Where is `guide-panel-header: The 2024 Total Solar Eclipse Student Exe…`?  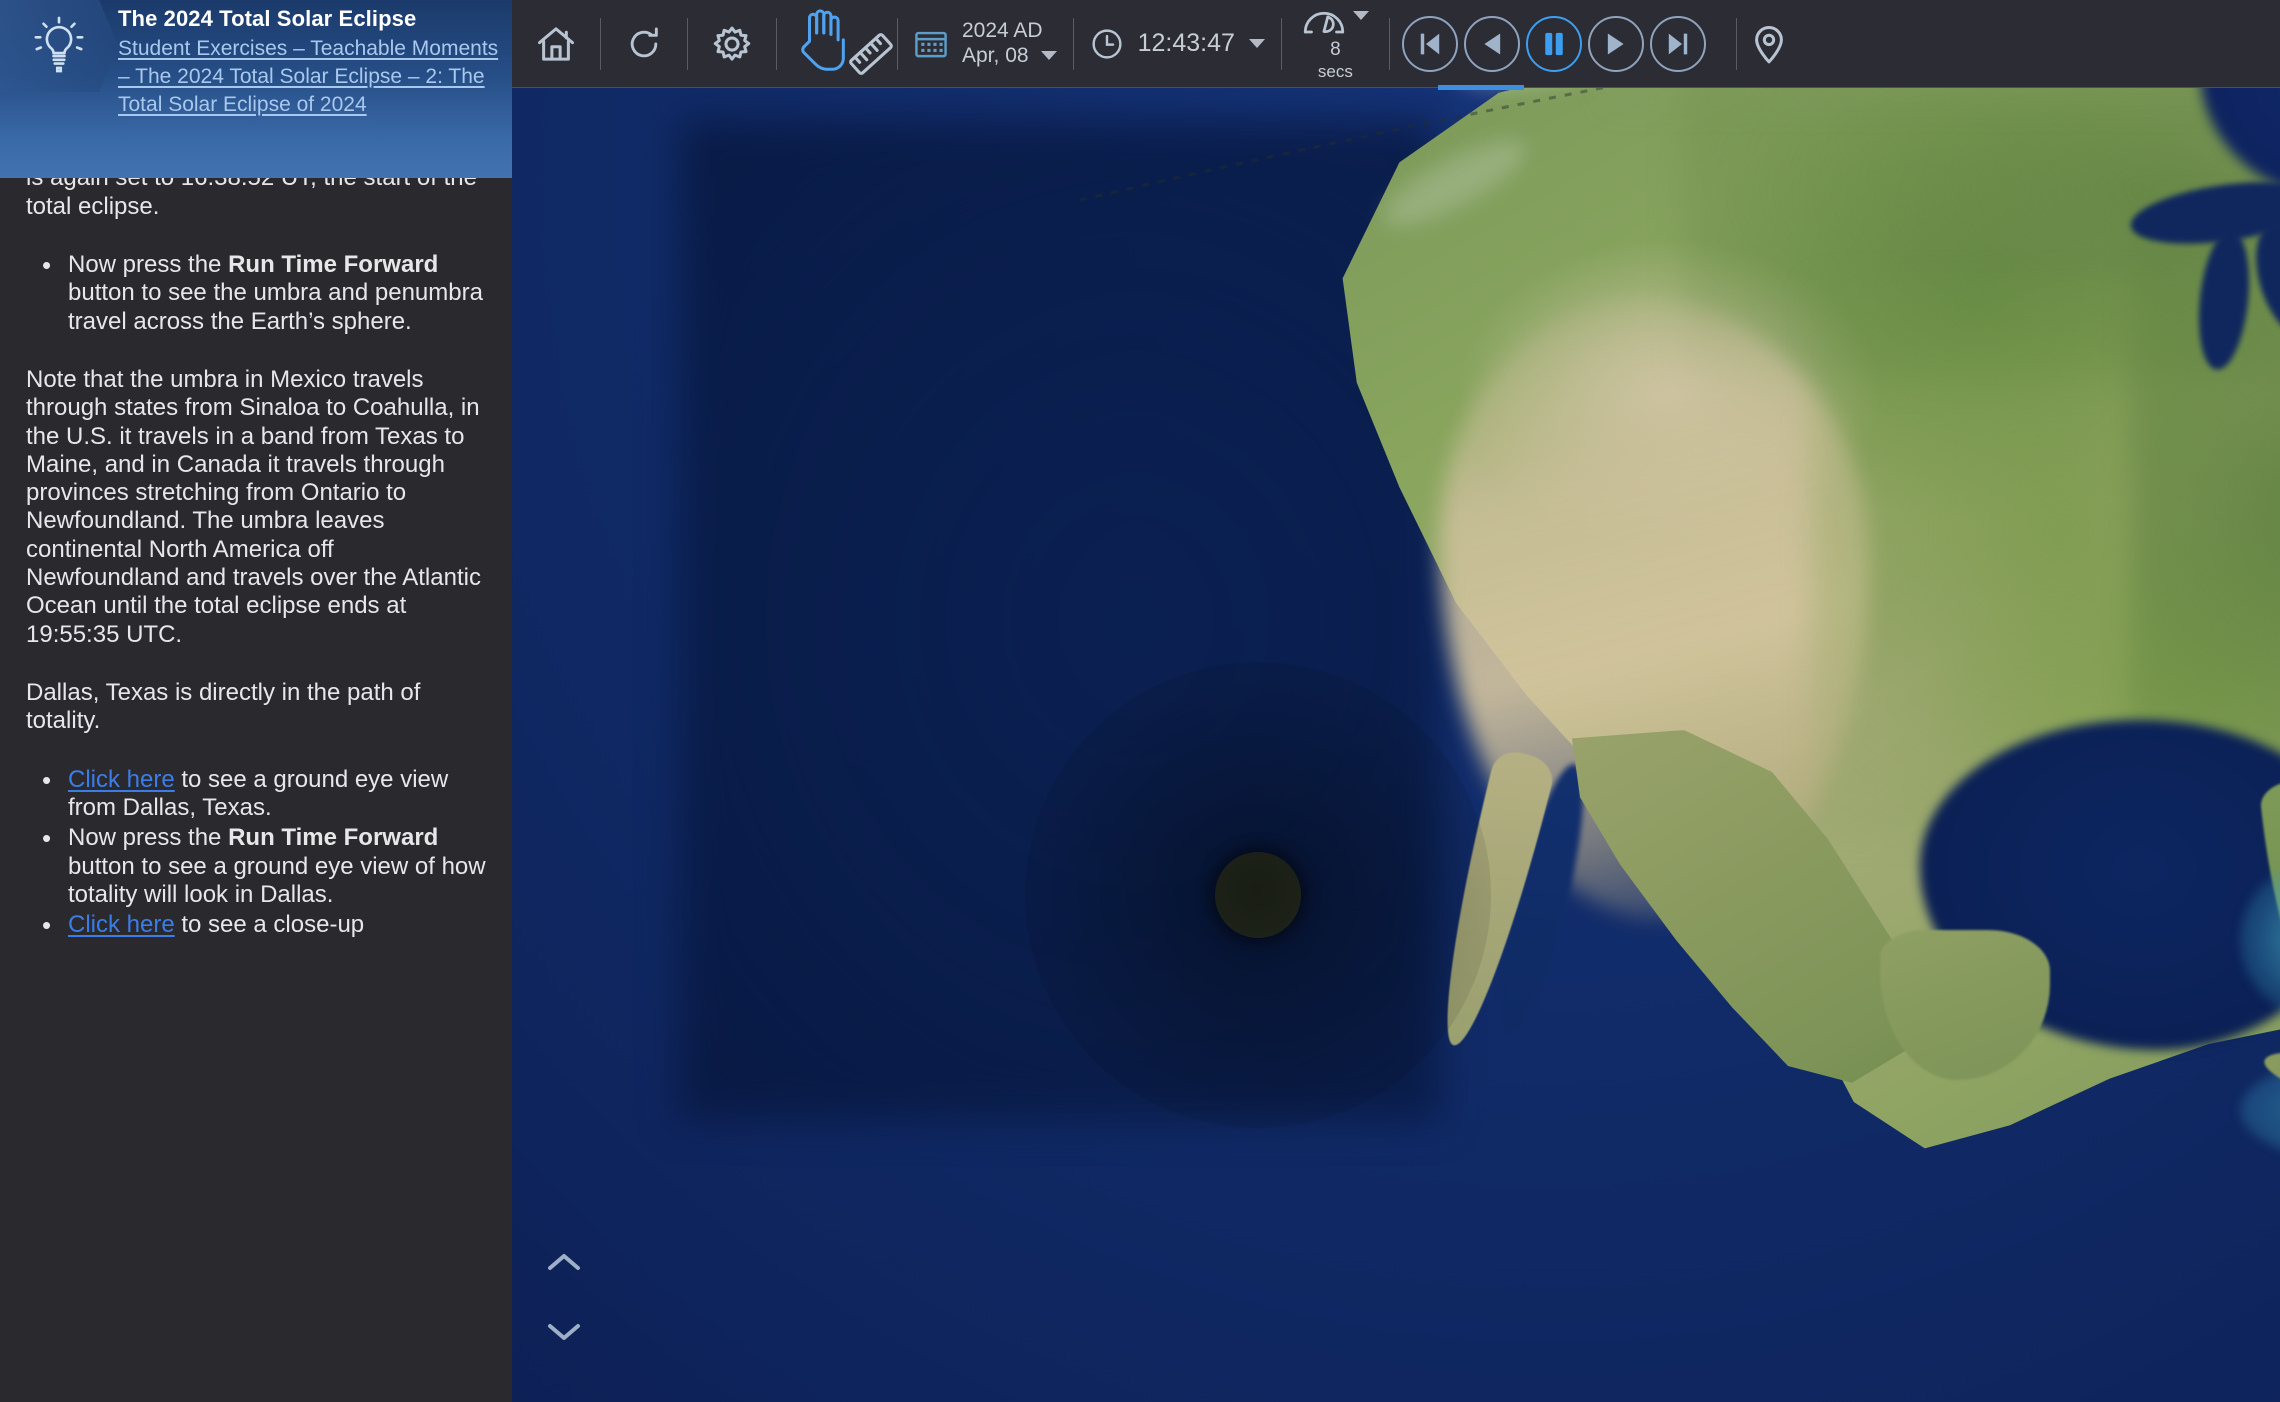 guide-panel-header: The 2024 Total Solar Eclipse Student Exe… is located at coordinates (256, 89).